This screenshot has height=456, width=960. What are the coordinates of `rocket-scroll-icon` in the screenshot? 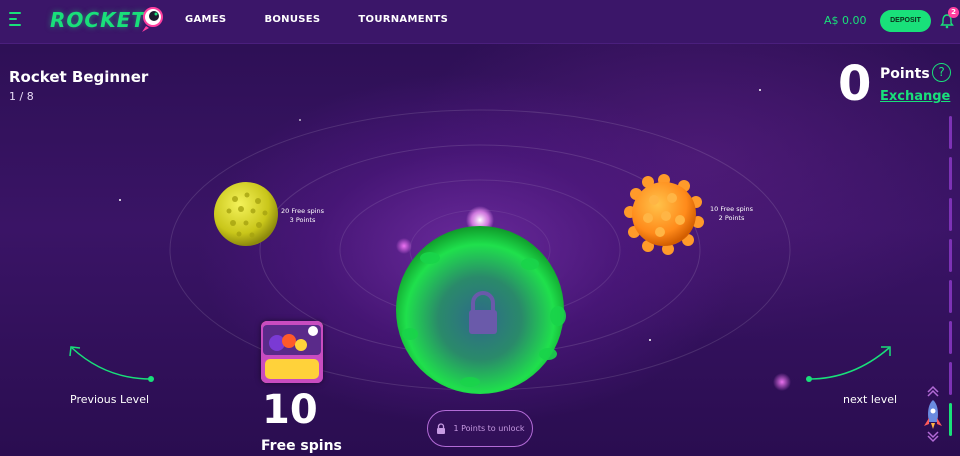 It's located at (933, 414).